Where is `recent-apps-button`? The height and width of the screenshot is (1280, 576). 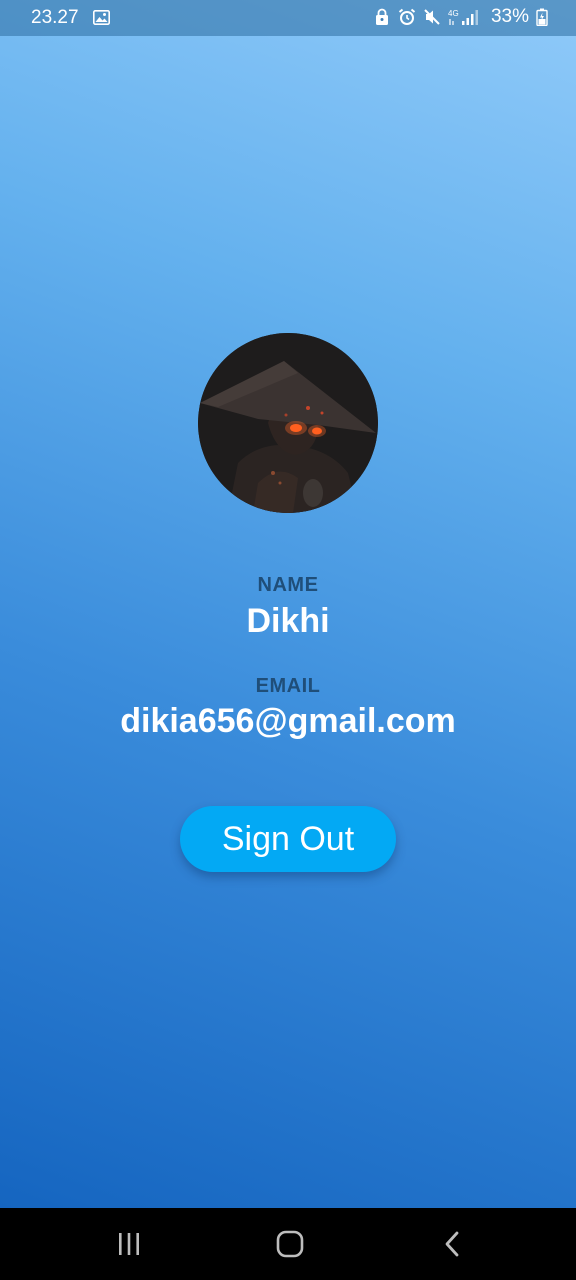
recent-apps-button is located at coordinates (129, 1244).